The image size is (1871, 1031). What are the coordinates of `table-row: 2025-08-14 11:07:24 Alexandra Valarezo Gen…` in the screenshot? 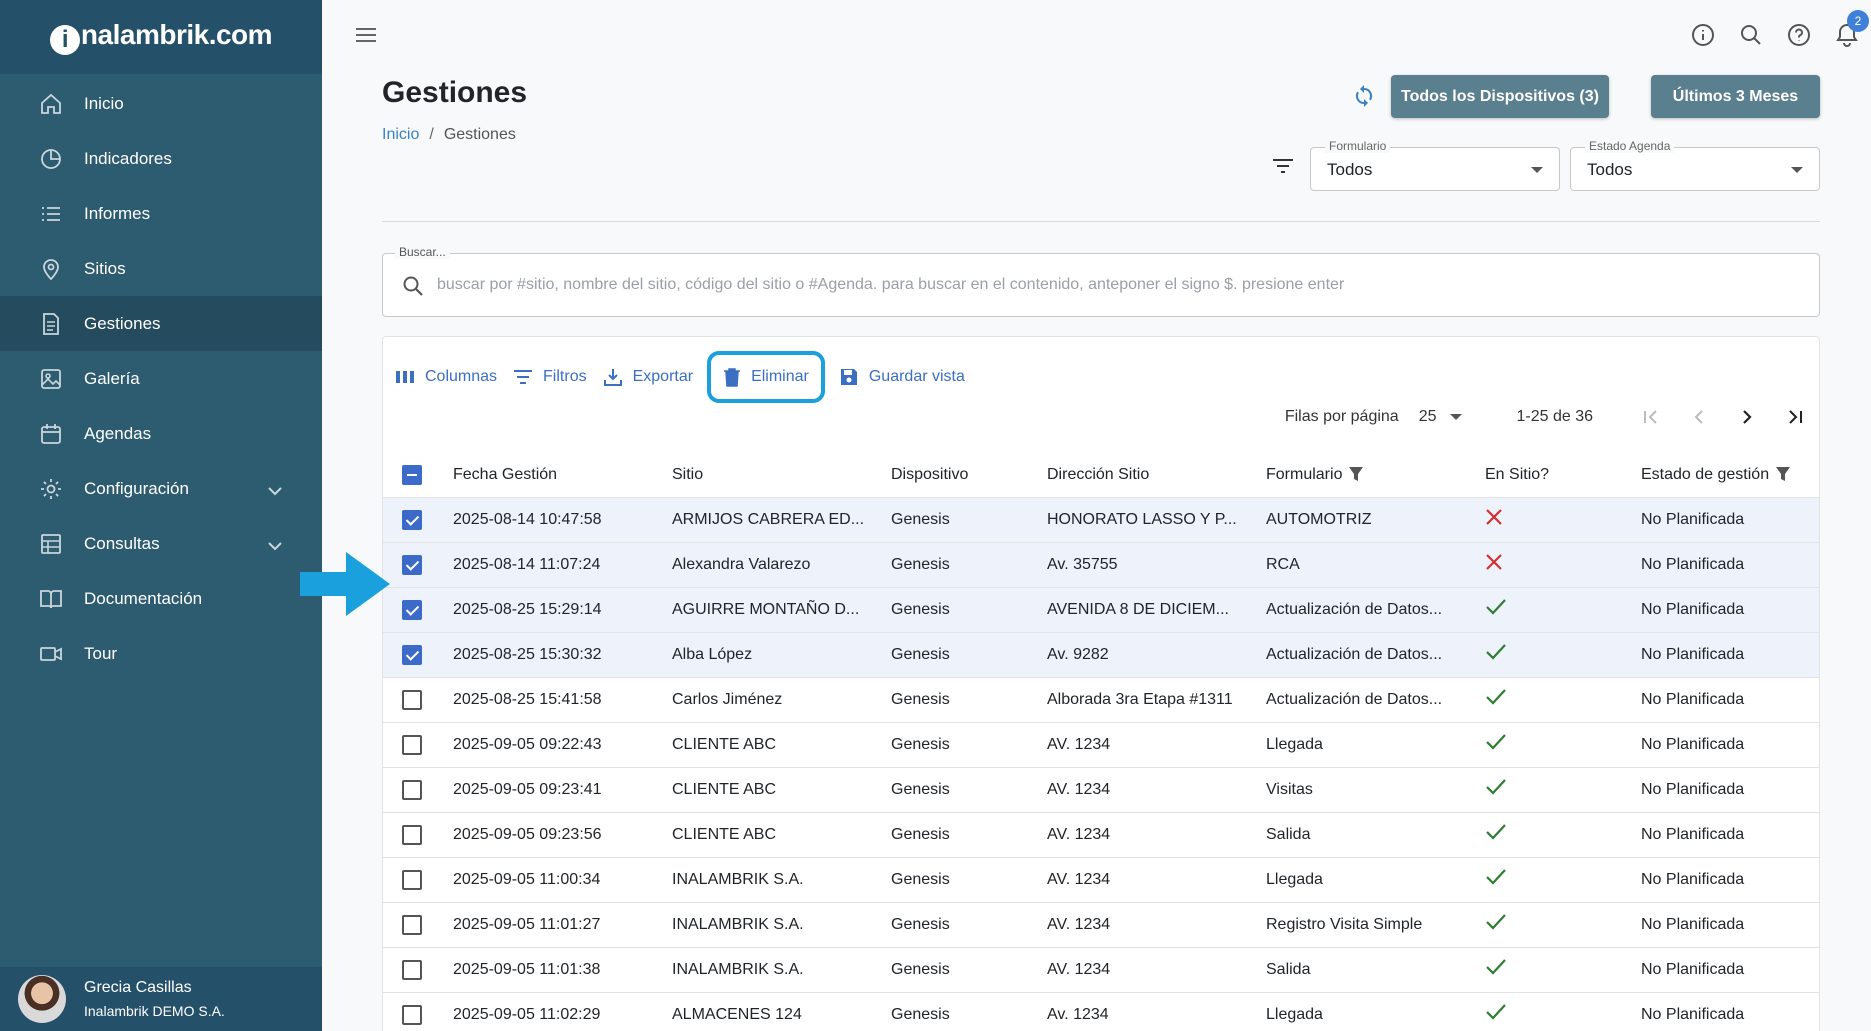 It's located at (1101, 565).